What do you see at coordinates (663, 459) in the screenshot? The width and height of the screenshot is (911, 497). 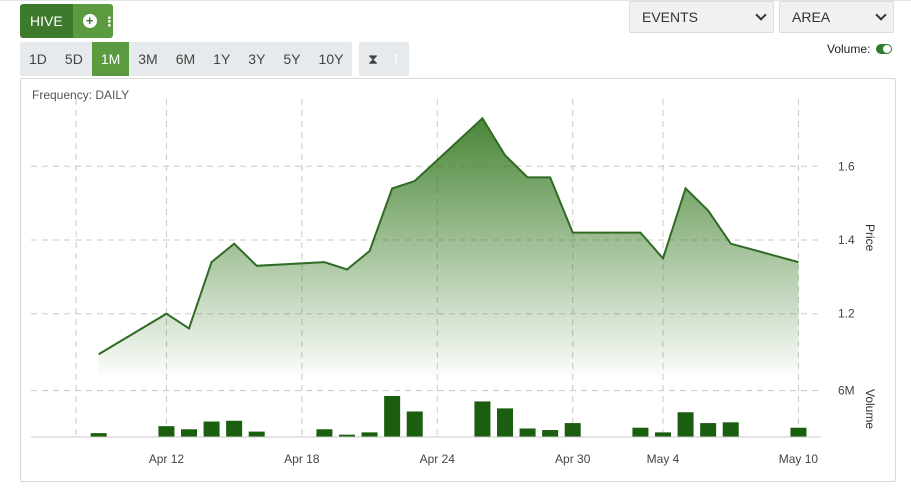 I see `x-tick-label: May 4` at bounding box center [663, 459].